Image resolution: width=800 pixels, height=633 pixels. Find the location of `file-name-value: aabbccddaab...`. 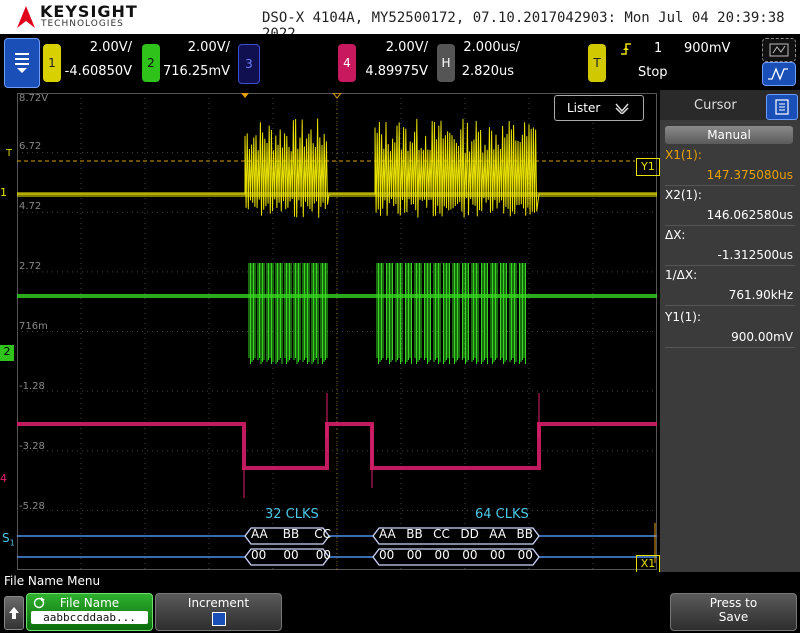

file-name-value: aabbccddaab... is located at coordinates (89, 617).